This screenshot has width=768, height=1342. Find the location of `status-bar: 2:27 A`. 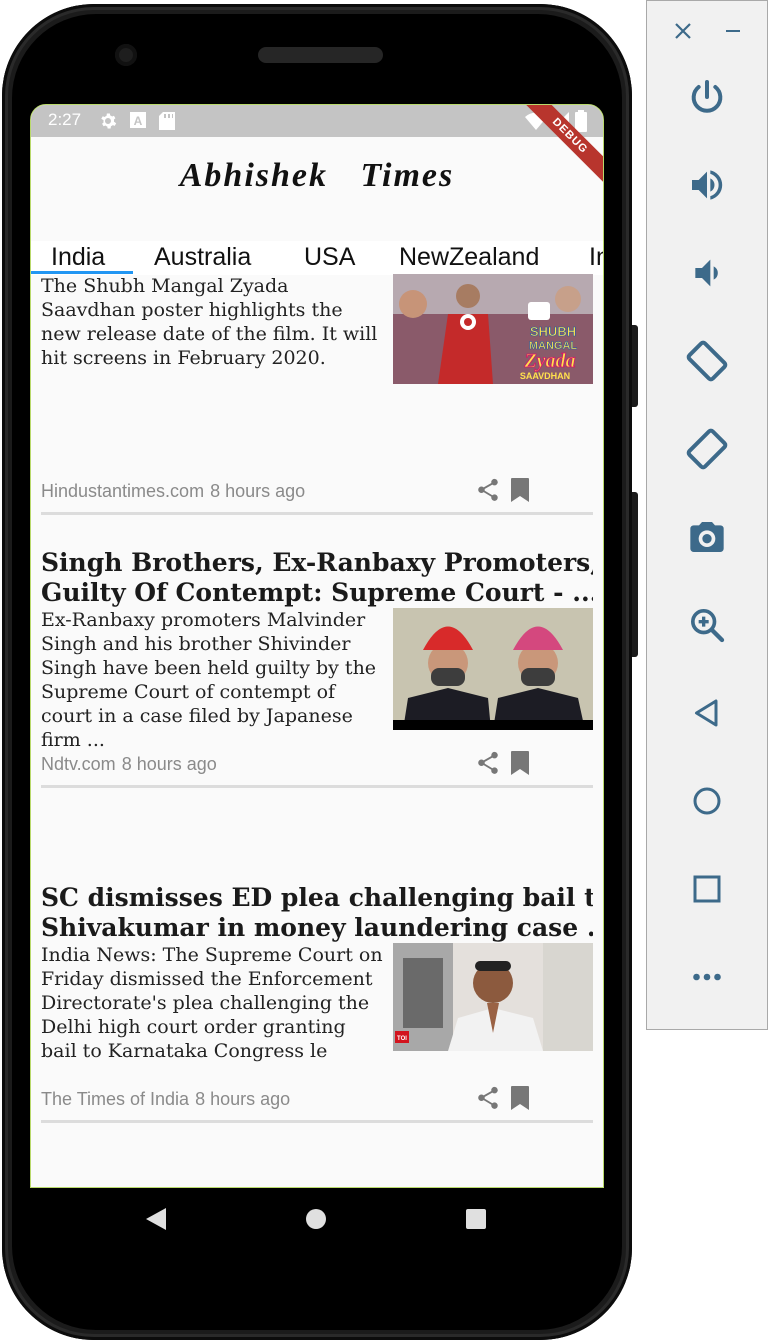

status-bar: 2:27 A is located at coordinates (317, 121).